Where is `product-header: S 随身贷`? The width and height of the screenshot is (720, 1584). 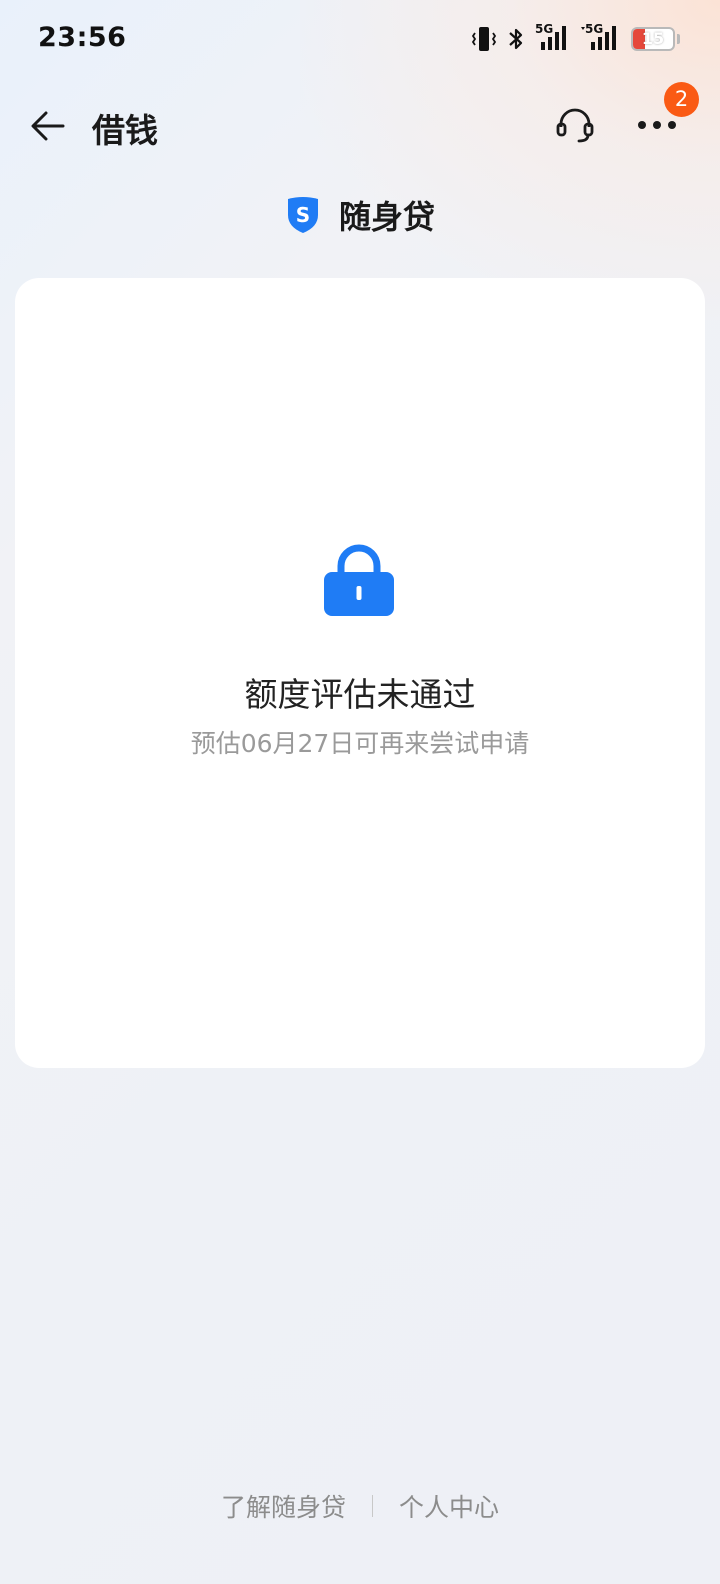
product-header: S 随身贷 is located at coordinates (360, 215).